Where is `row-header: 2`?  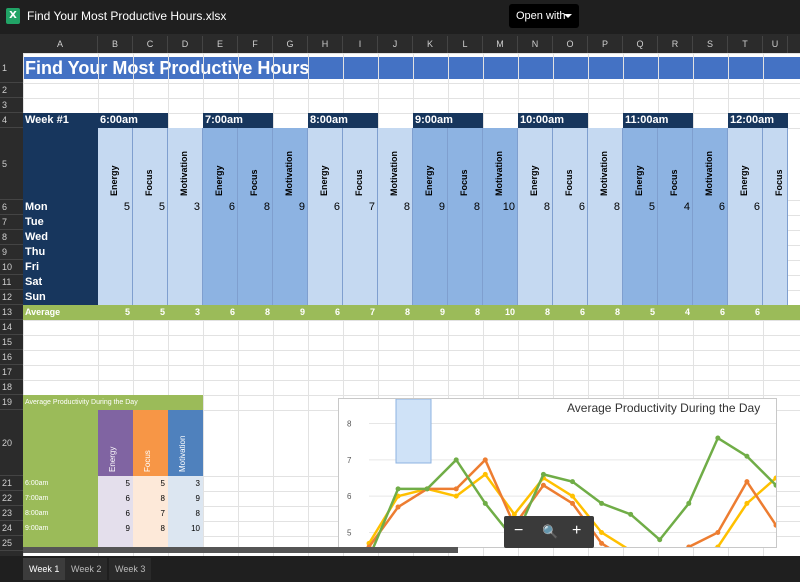 row-header: 2 is located at coordinates (11, 90).